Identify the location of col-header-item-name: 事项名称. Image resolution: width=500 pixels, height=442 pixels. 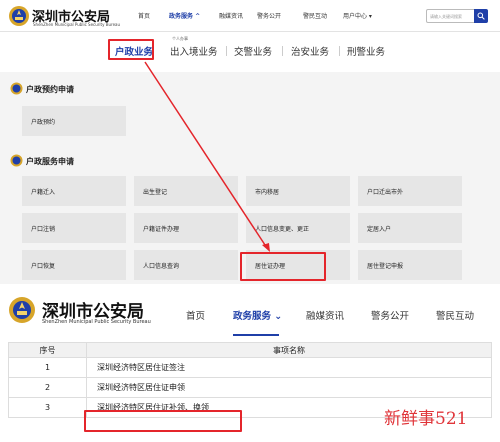
(289, 350).